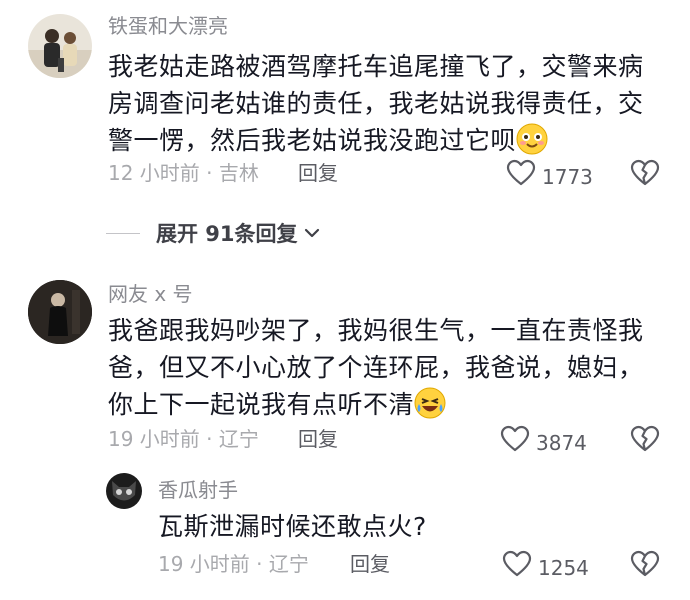 The height and width of the screenshot is (600, 690). Describe the element at coordinates (123, 233) in the screenshot. I see `divider` at that location.